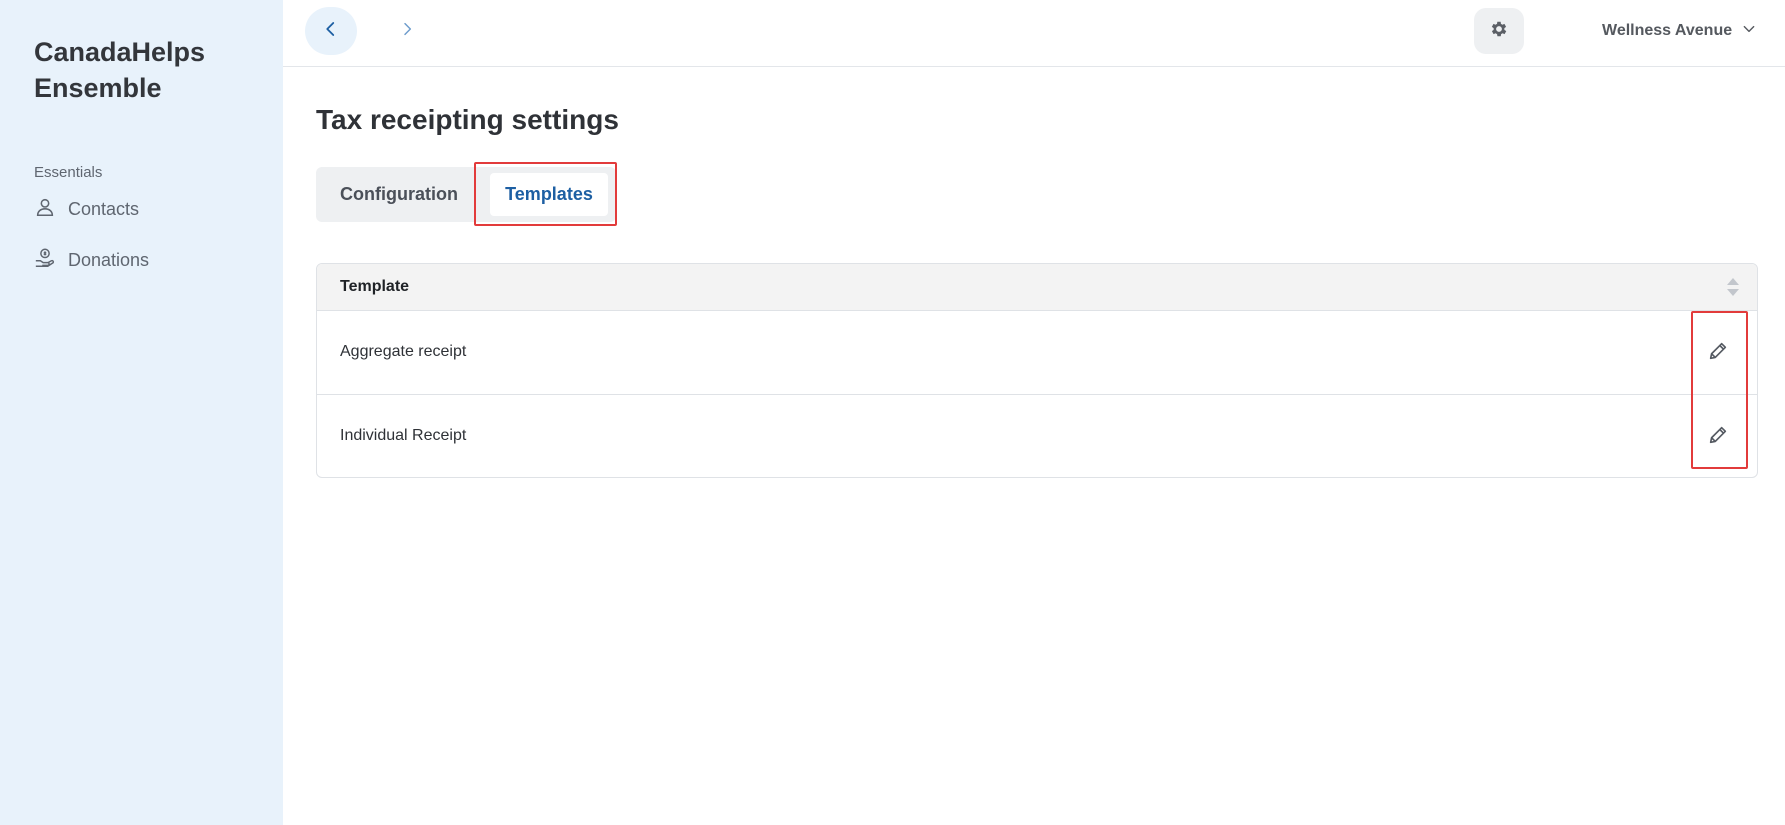 This screenshot has height=825, width=1785. I want to click on column-header-template: Template, so click(374, 287).